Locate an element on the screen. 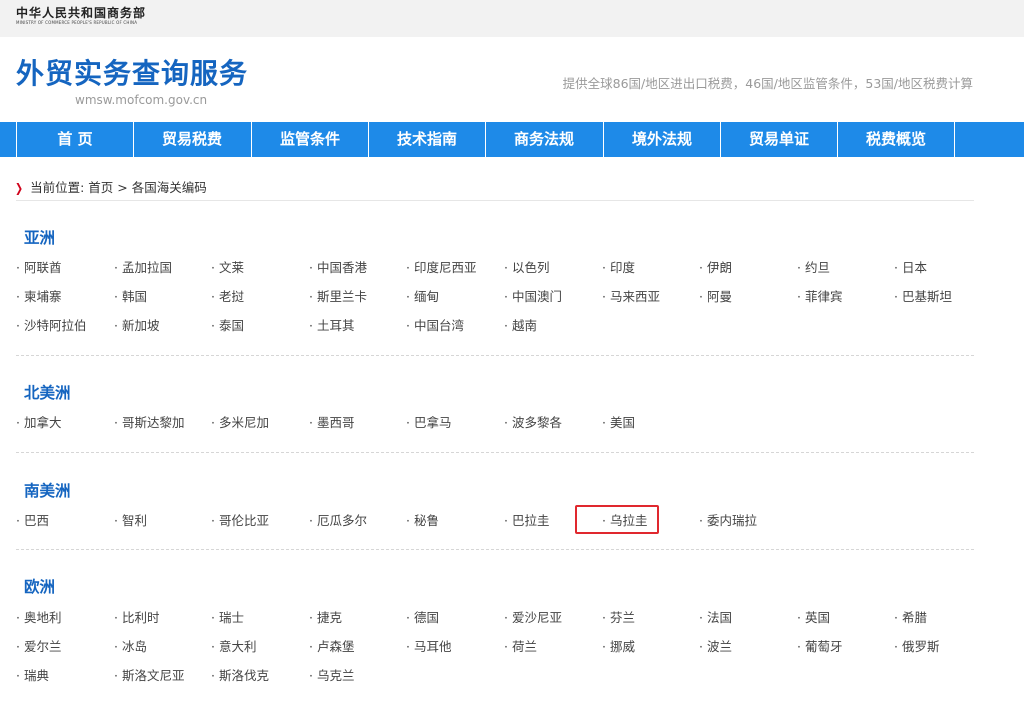 The height and width of the screenshot is (702, 1024). country-link: · 约旦 is located at coordinates (813, 268).